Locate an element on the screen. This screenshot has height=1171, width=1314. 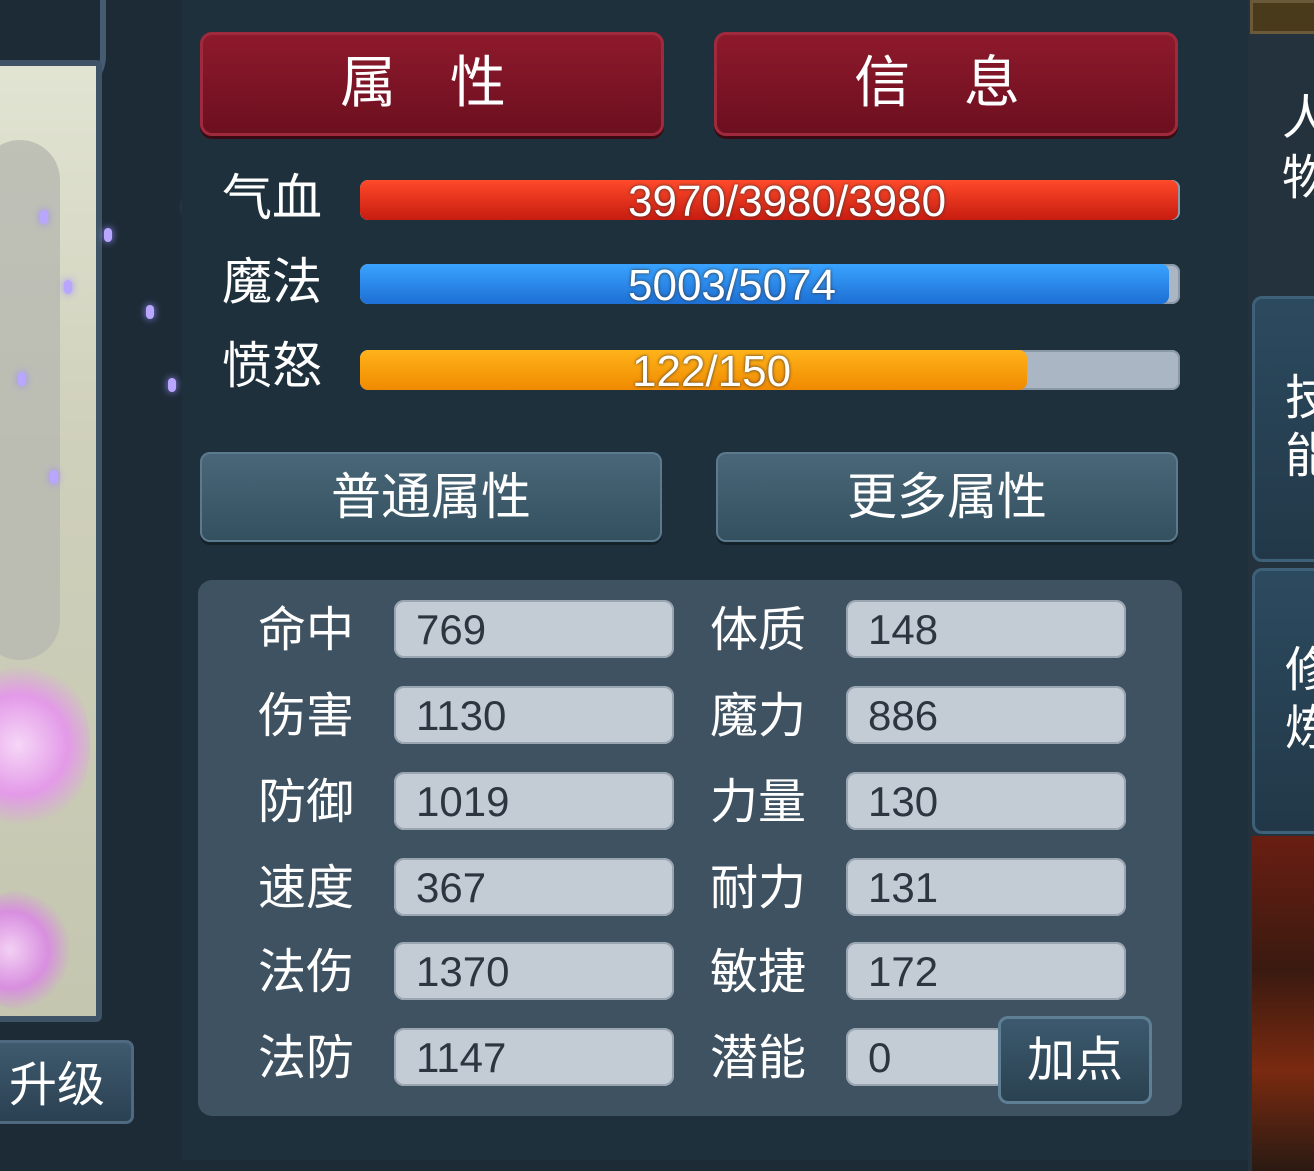
attr-value-damage: 1130 is located at coordinates (534, 715).